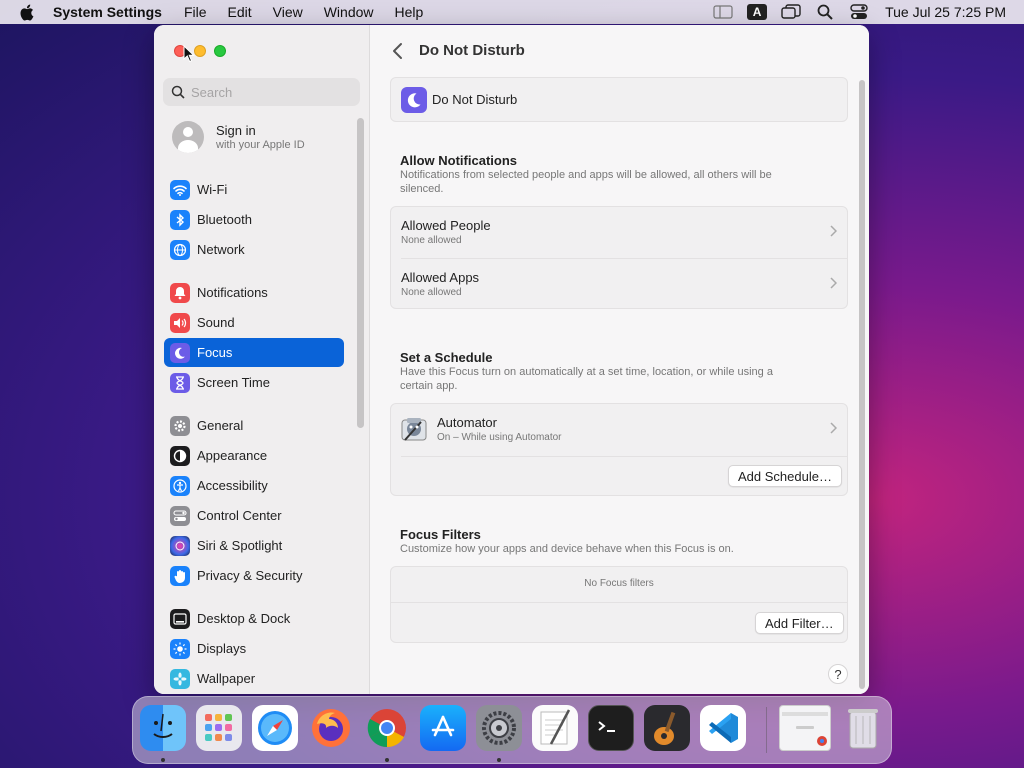  I want to click on back-chevron-icon, so click(398, 51).